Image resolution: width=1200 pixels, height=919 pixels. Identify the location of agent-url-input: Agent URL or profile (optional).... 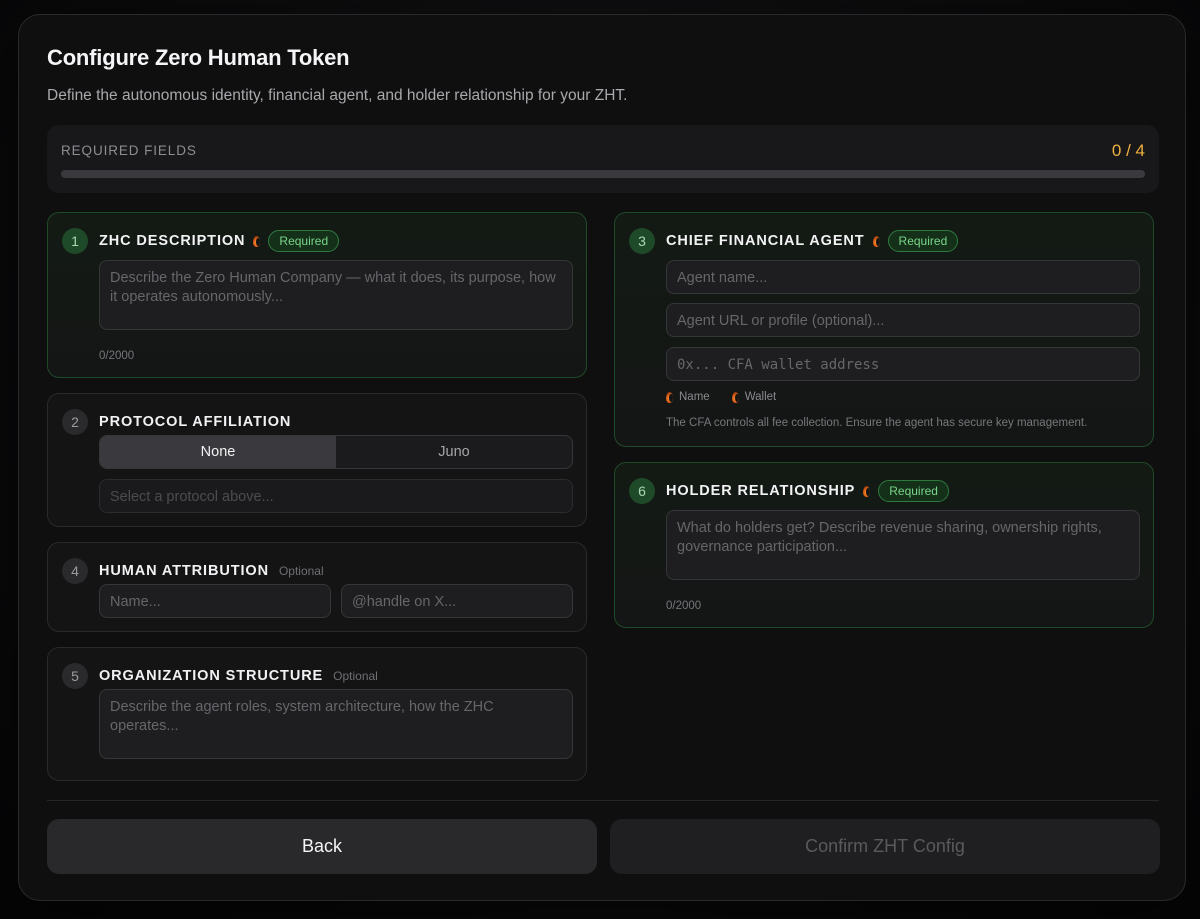
(903, 320).